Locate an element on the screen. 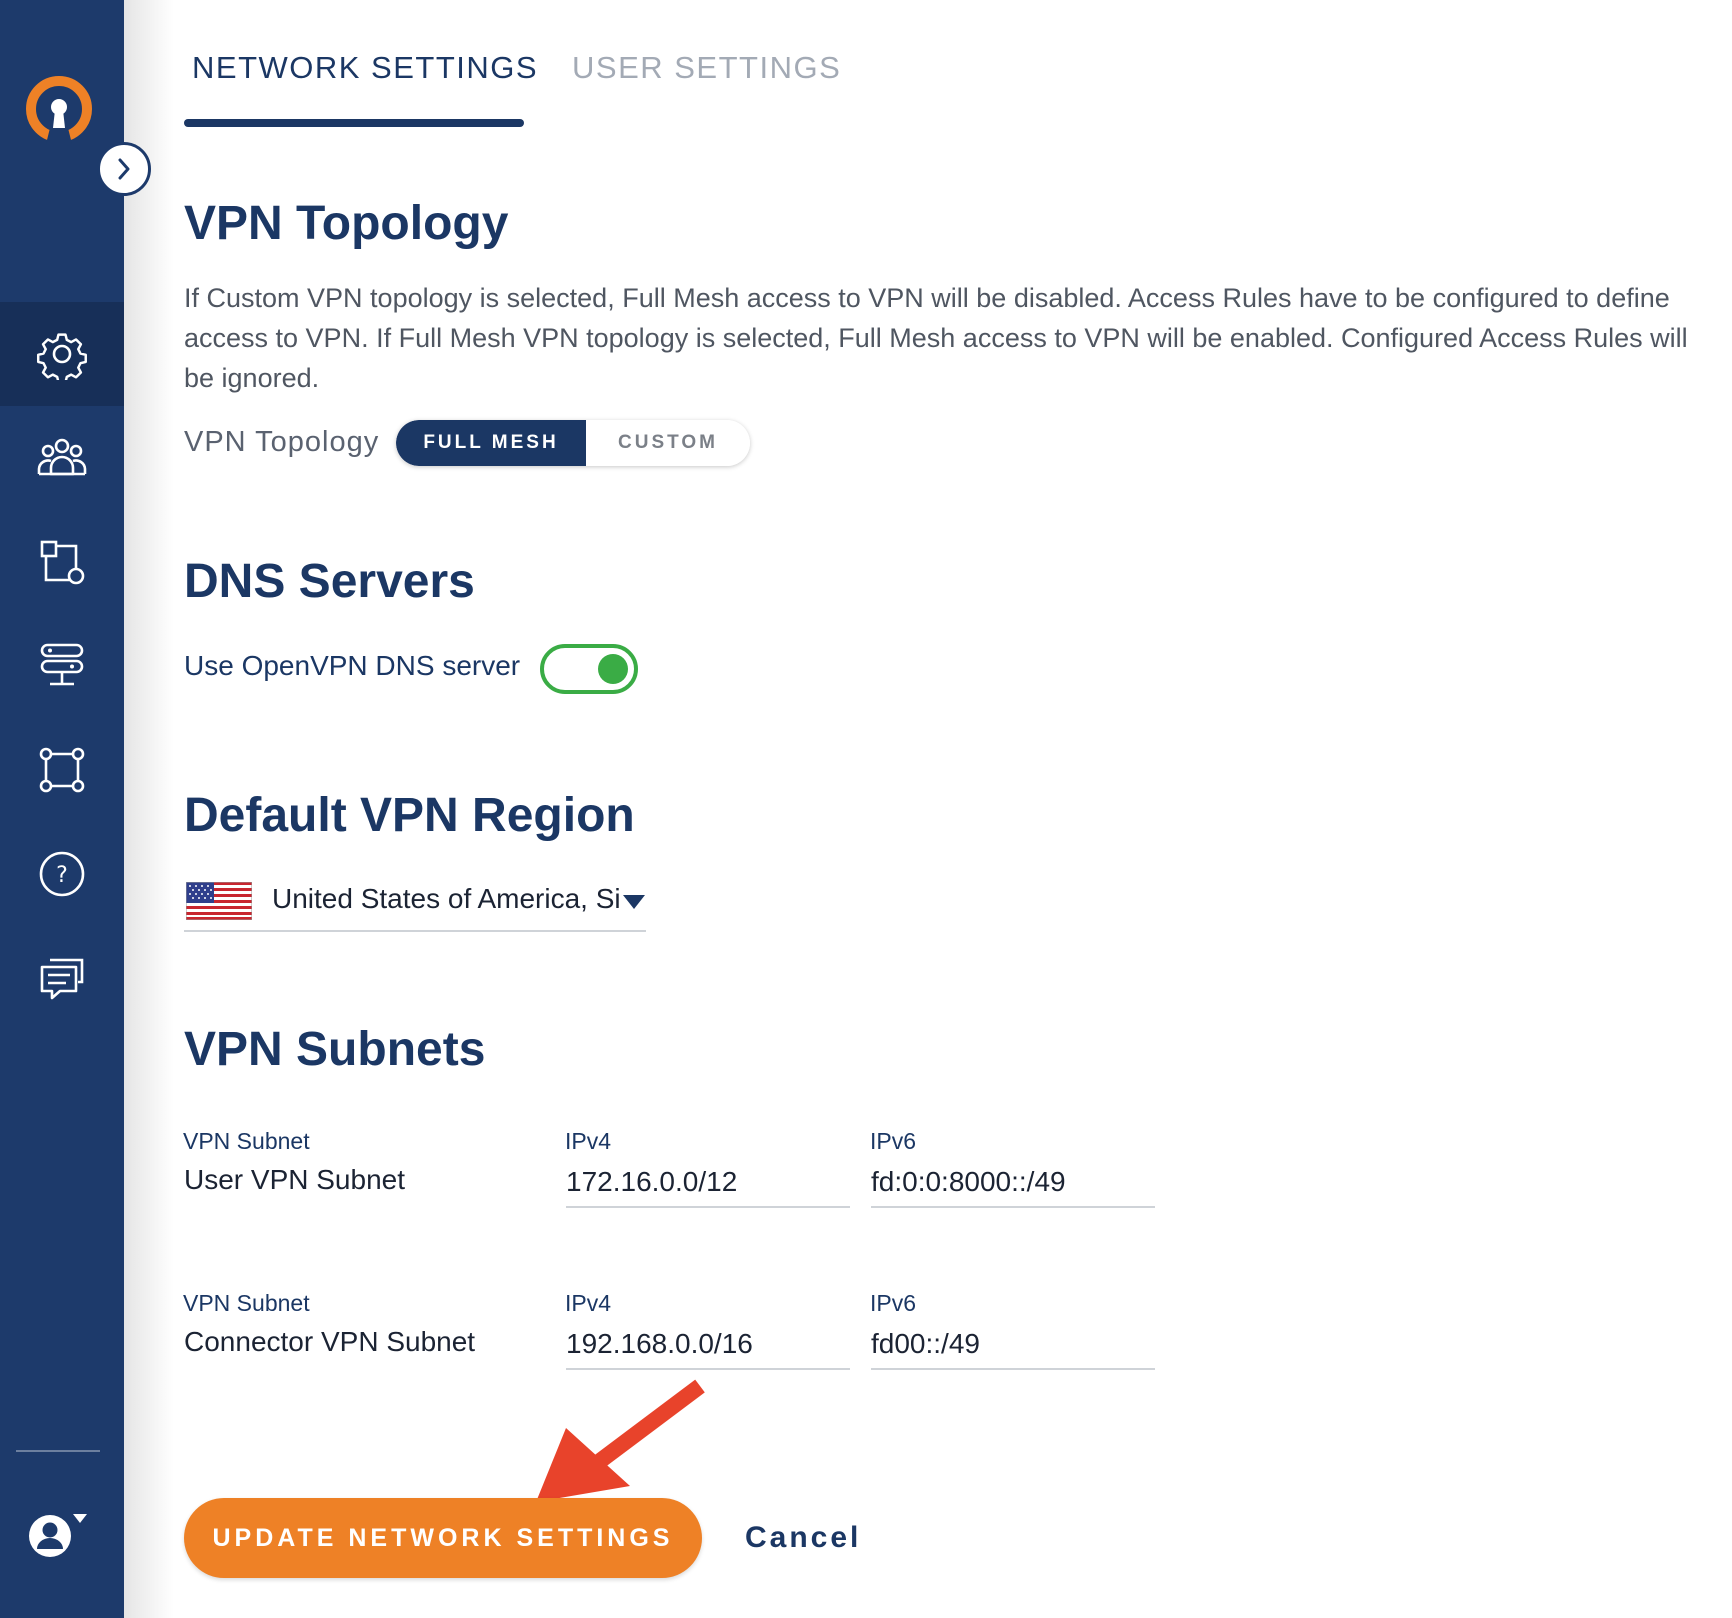 The height and width of the screenshot is (1618, 1732). sidebar-item-users is located at coordinates (62, 458).